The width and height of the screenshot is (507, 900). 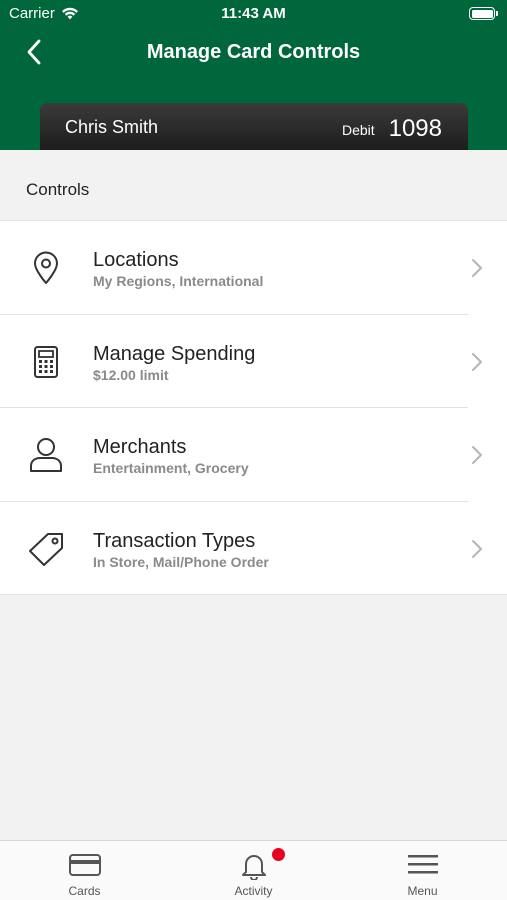 What do you see at coordinates (254, 126) in the screenshot?
I see `debit-card: Chris Smith Debit 1098` at bounding box center [254, 126].